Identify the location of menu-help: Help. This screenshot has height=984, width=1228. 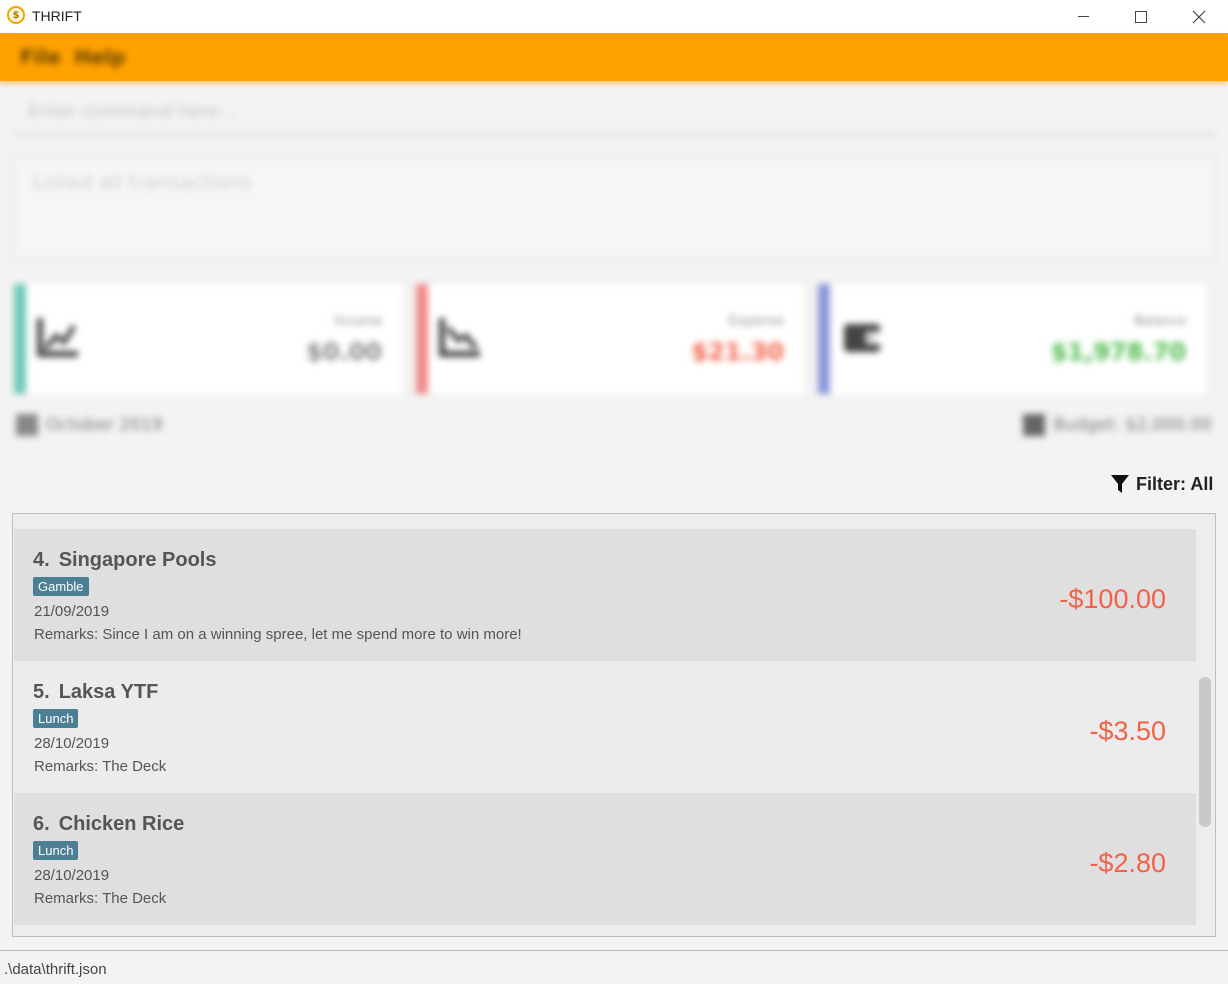
(99, 57).